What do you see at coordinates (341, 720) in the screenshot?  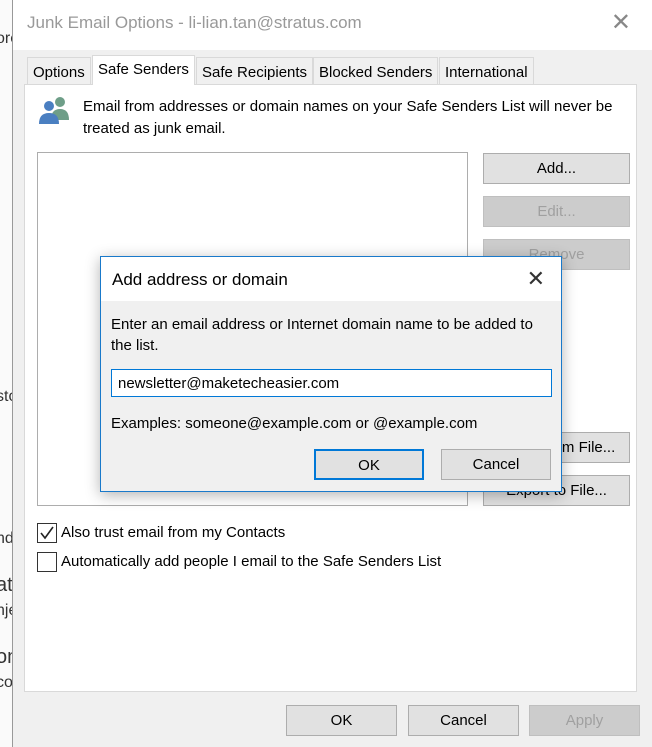 I see `ok-button: OK` at bounding box center [341, 720].